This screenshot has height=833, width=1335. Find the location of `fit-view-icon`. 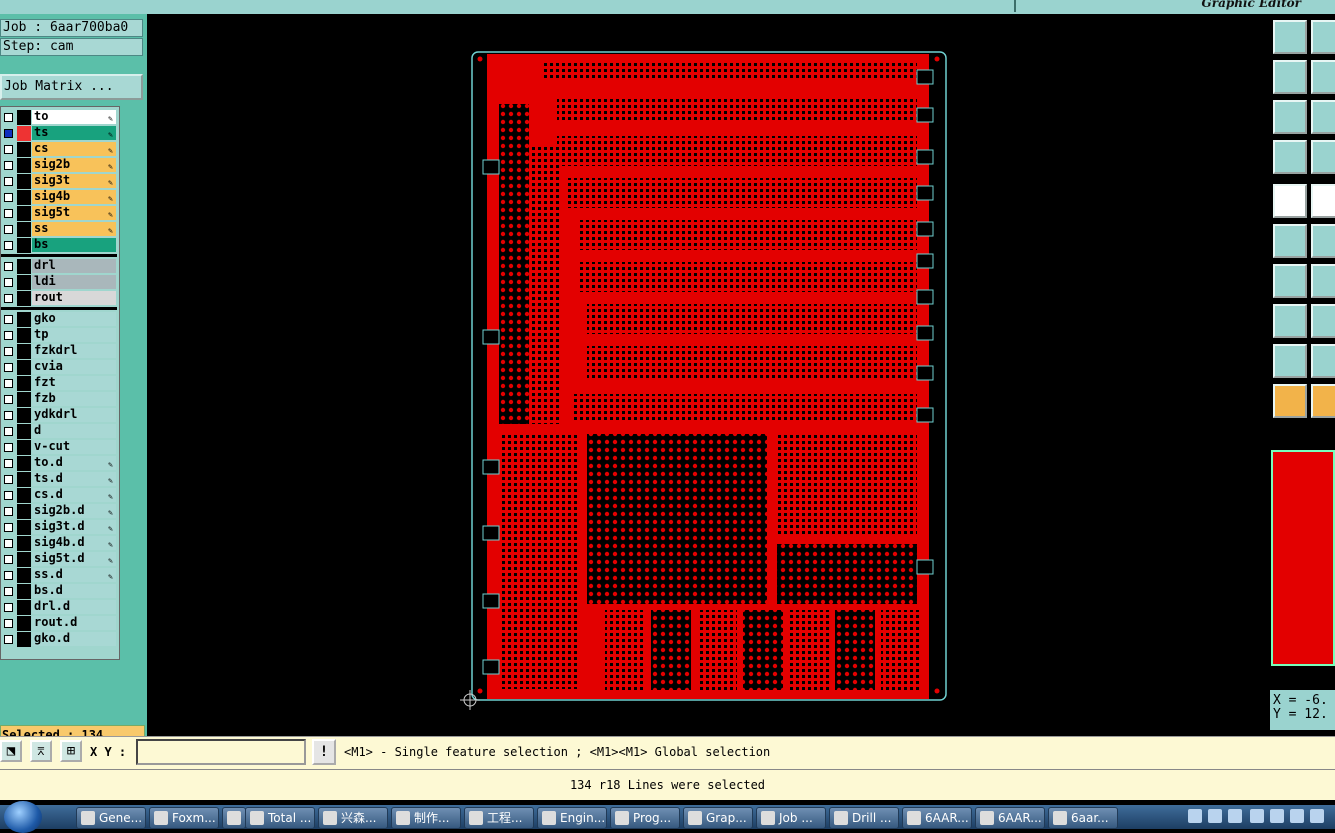

fit-view-icon is located at coordinates (1290, 117).